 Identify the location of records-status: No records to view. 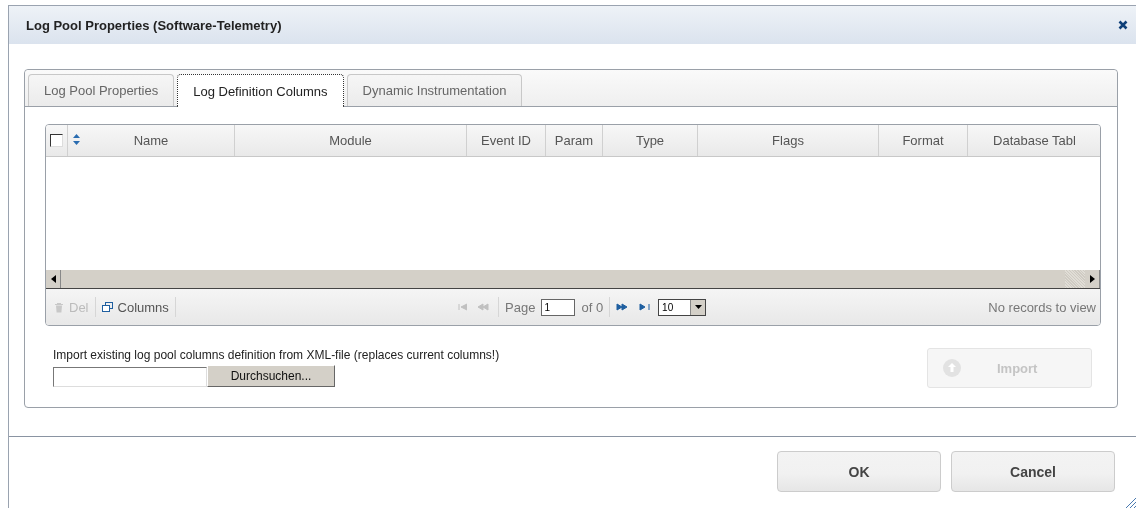
(1042, 307).